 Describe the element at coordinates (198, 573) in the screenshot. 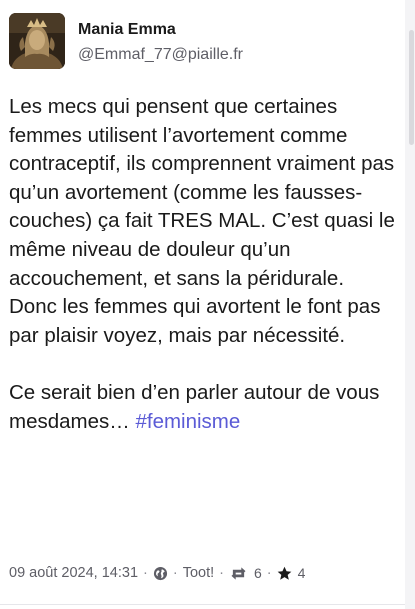

I see `status-application: Toot!` at that location.